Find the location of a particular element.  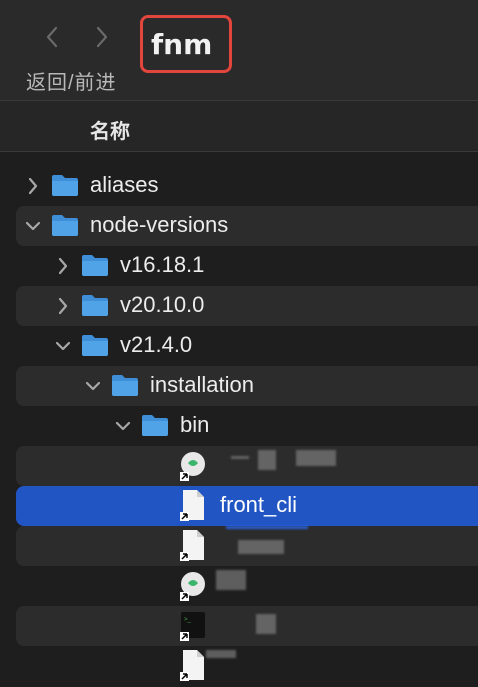

list-item: front_cli is located at coordinates (247, 506).